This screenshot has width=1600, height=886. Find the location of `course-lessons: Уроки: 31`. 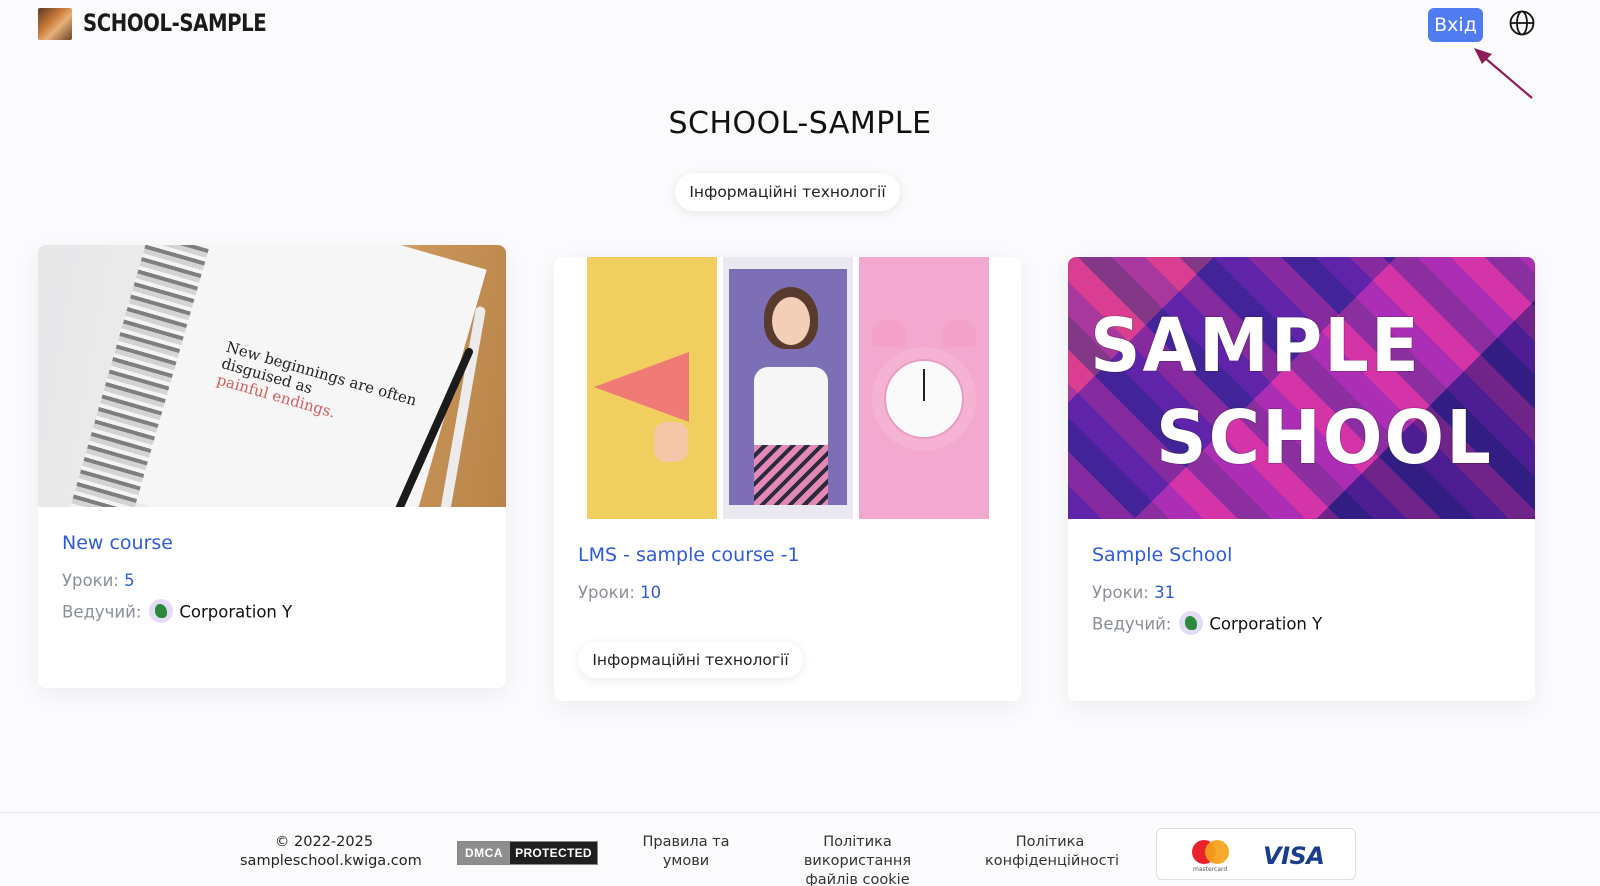

course-lessons: Уроки: 31 is located at coordinates (1134, 592).